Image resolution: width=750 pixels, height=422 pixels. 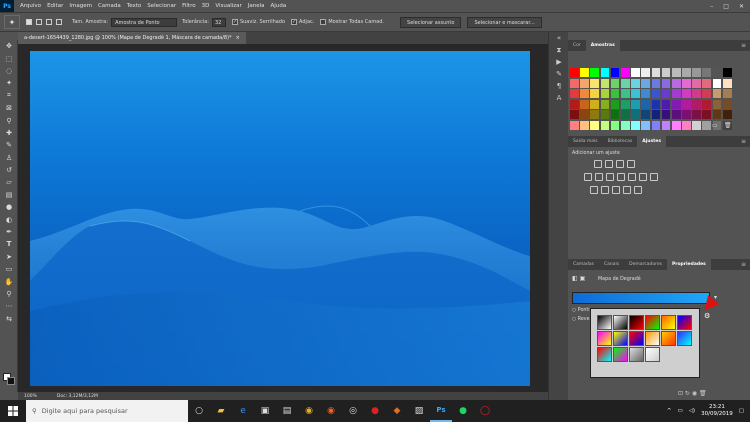 What do you see at coordinates (594, 190) in the screenshot?
I see `invert-icon` at bounding box center [594, 190].